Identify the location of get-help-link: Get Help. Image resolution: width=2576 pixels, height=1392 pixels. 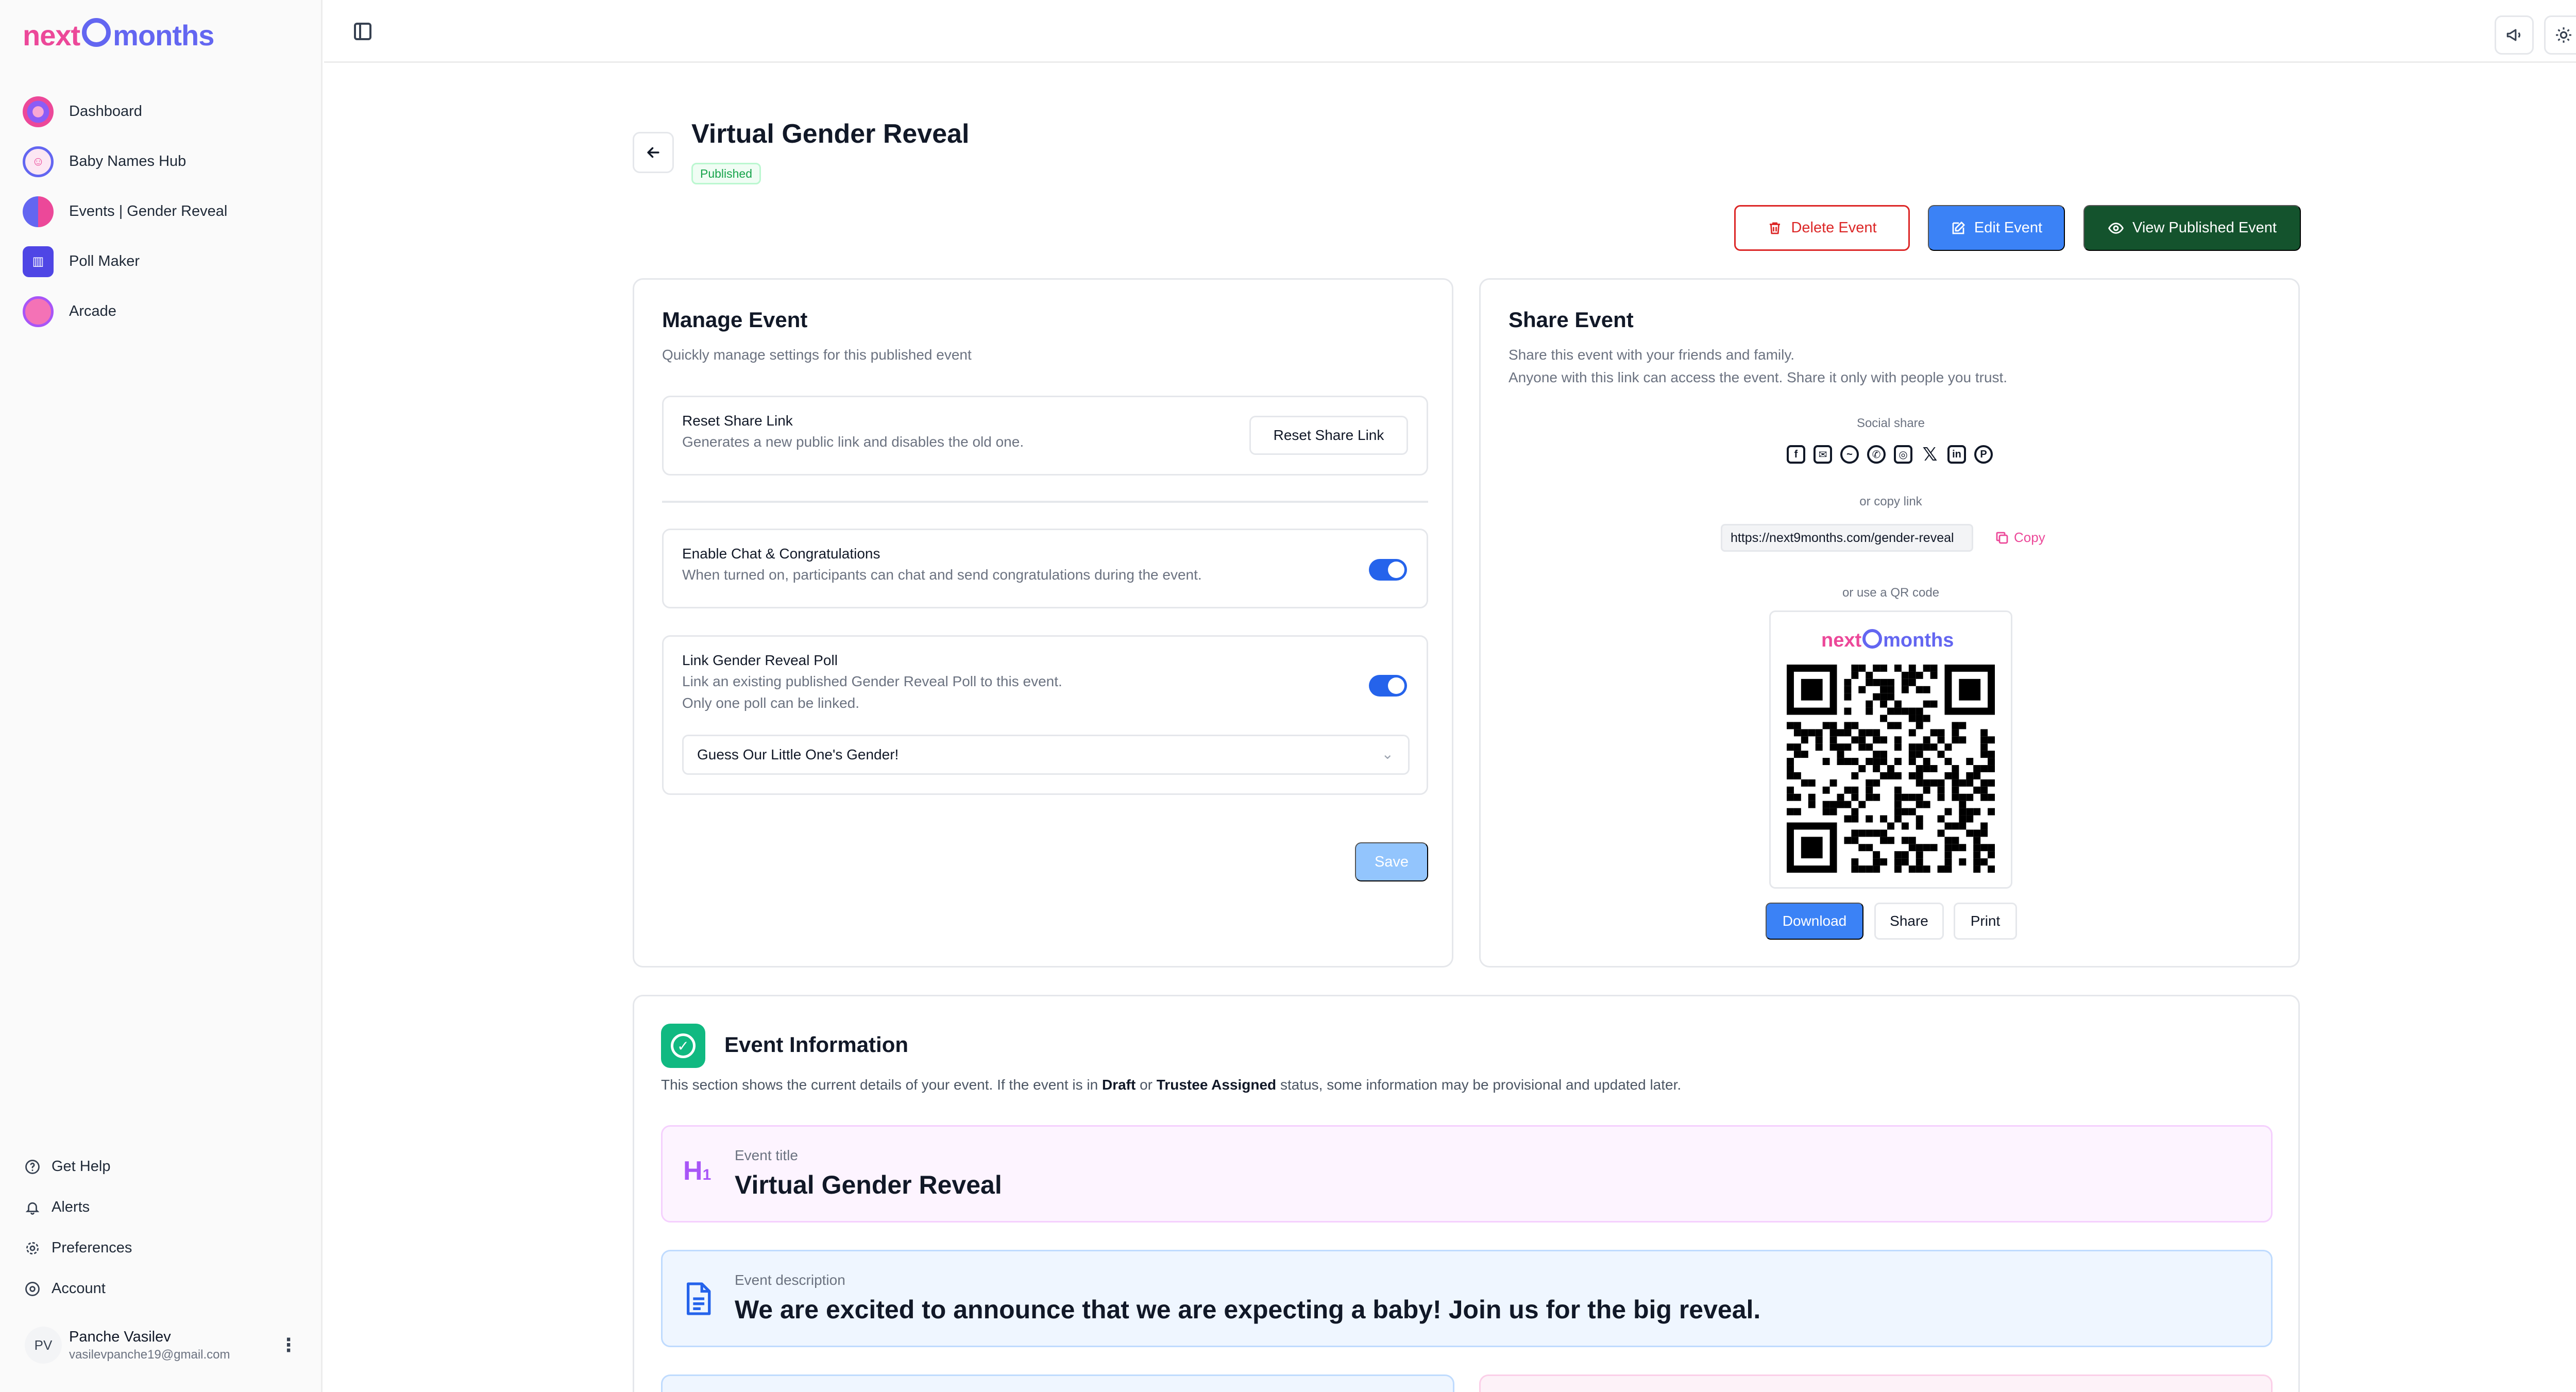
(79, 1166).